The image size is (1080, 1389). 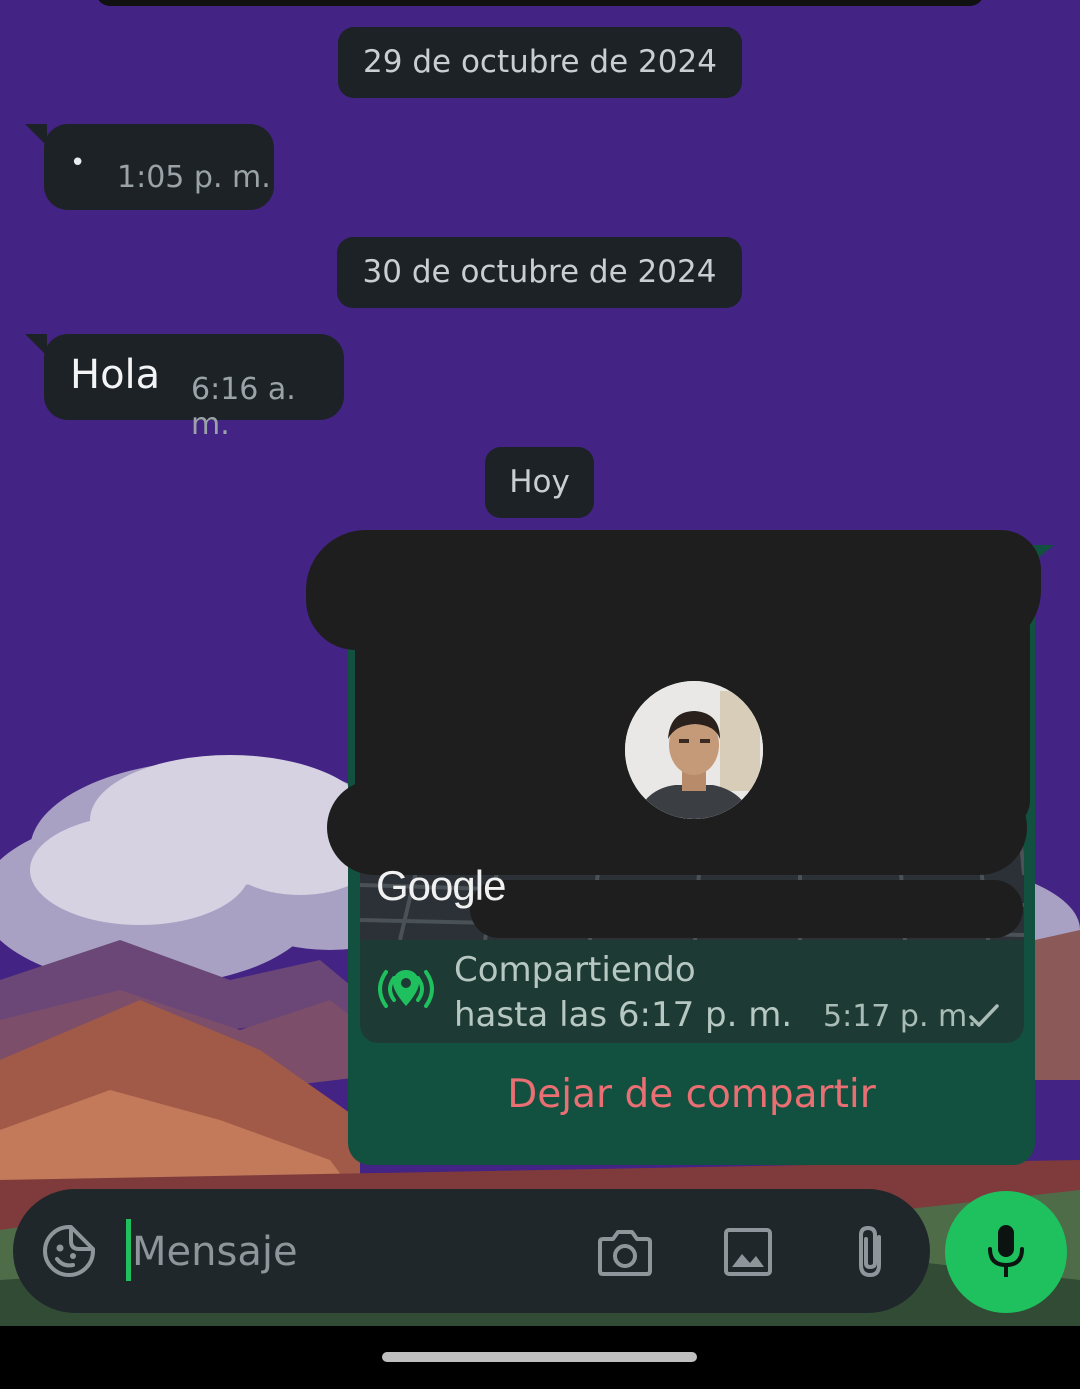 What do you see at coordinates (871, 1252) in the screenshot?
I see `paperclip-icon` at bounding box center [871, 1252].